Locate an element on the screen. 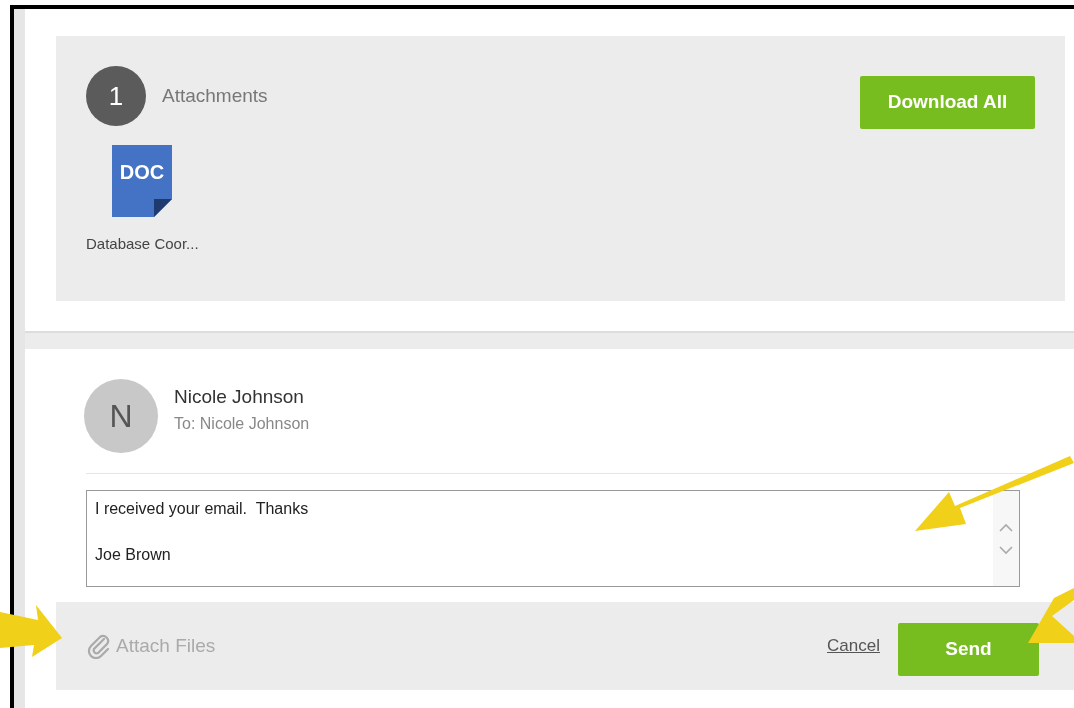 The height and width of the screenshot is (708, 1074). attachments-title: Attachments is located at coordinates (215, 95).